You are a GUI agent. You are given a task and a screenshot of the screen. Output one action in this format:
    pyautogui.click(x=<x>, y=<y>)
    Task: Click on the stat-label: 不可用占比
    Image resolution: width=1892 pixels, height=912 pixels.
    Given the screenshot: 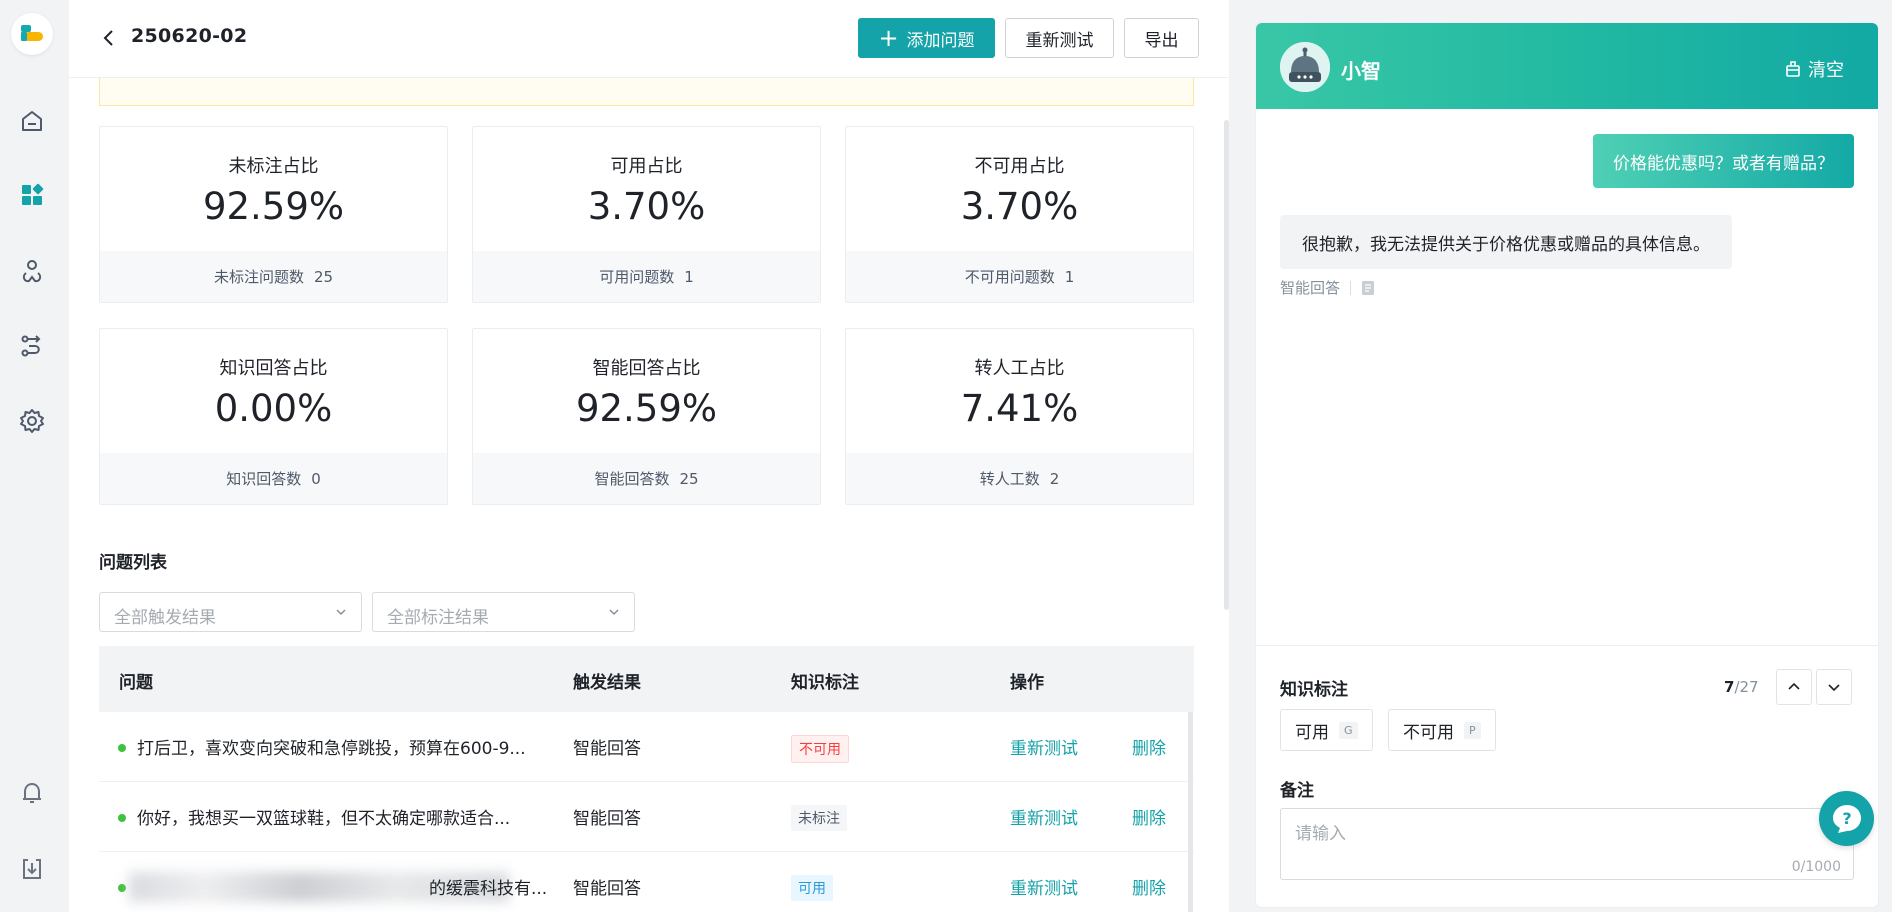 What is the action you would take?
    pyautogui.click(x=1019, y=166)
    